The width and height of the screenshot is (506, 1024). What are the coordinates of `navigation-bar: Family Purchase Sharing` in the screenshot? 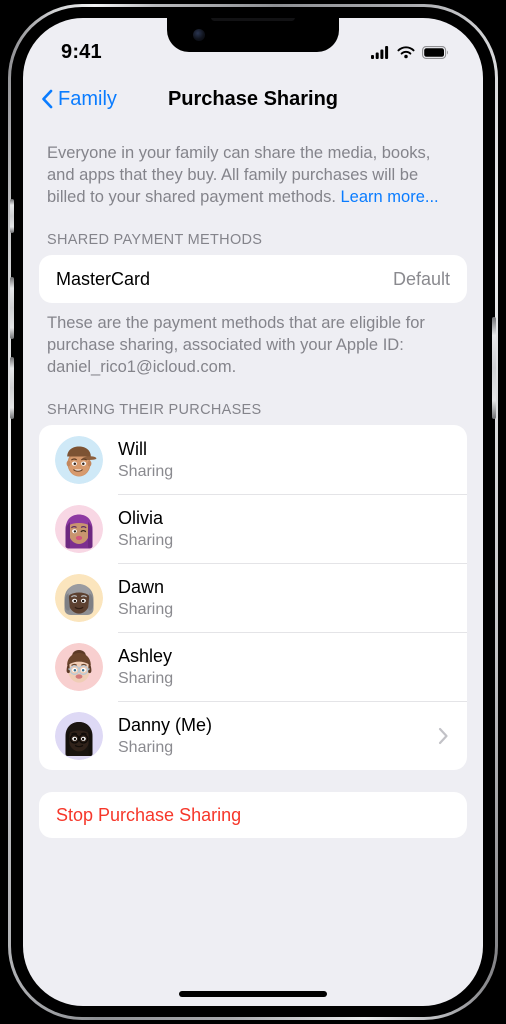 It's located at (253, 99).